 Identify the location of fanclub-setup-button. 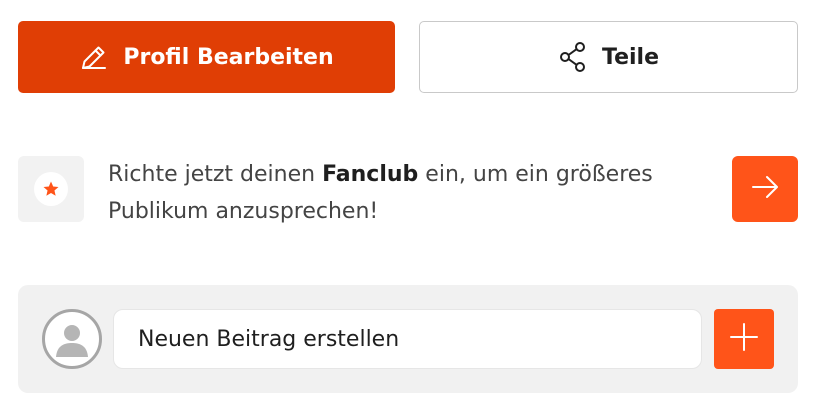
(765, 189).